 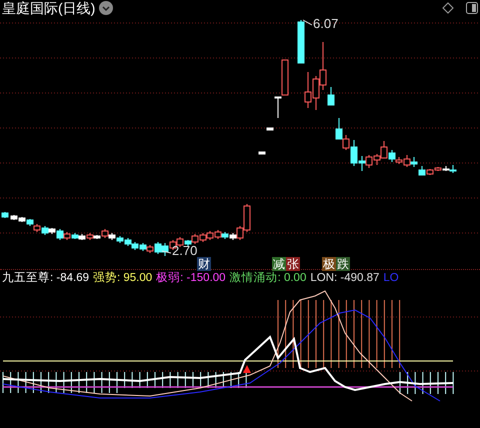 I want to click on dropdown-icon, so click(x=106, y=8).